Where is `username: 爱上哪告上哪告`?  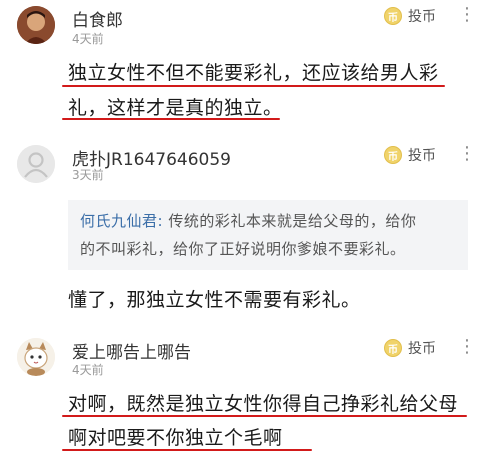 username: 爱上哪告上哪告 is located at coordinates (131, 350).